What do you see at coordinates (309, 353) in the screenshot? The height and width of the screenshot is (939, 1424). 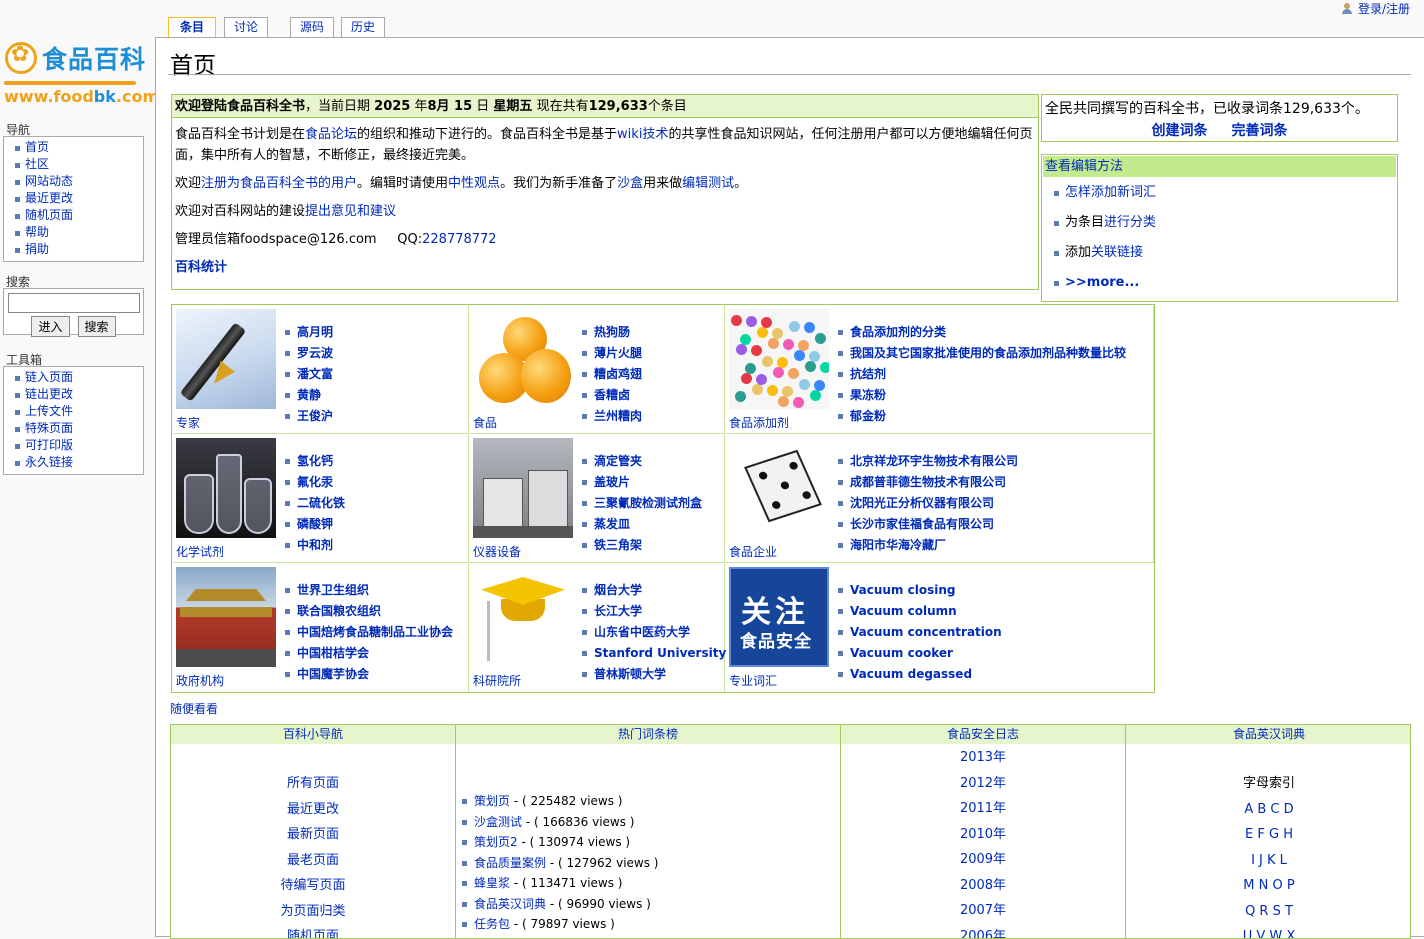 I see `category-item-link: 罗云波` at bounding box center [309, 353].